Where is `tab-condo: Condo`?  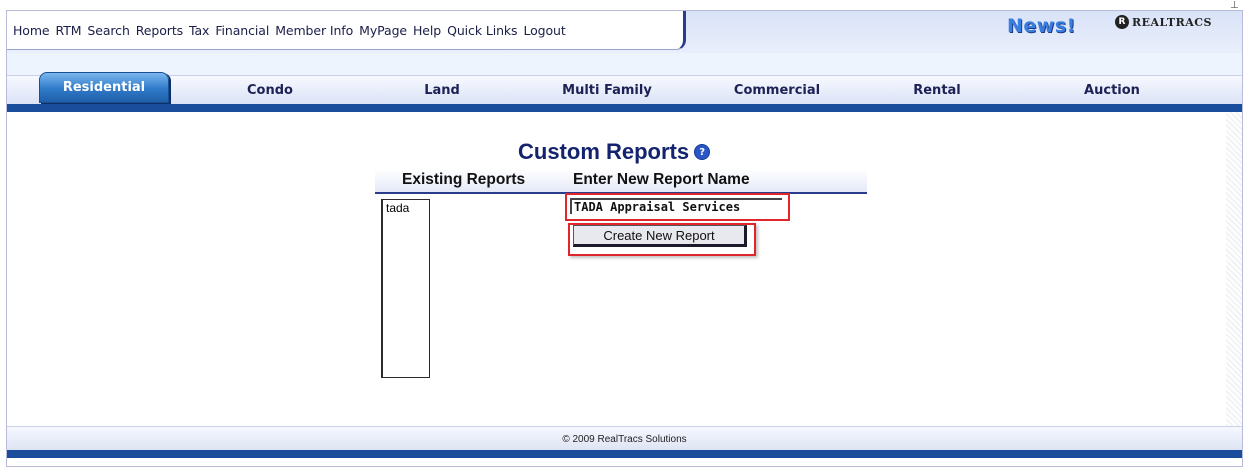 tab-condo: Condo is located at coordinates (270, 90).